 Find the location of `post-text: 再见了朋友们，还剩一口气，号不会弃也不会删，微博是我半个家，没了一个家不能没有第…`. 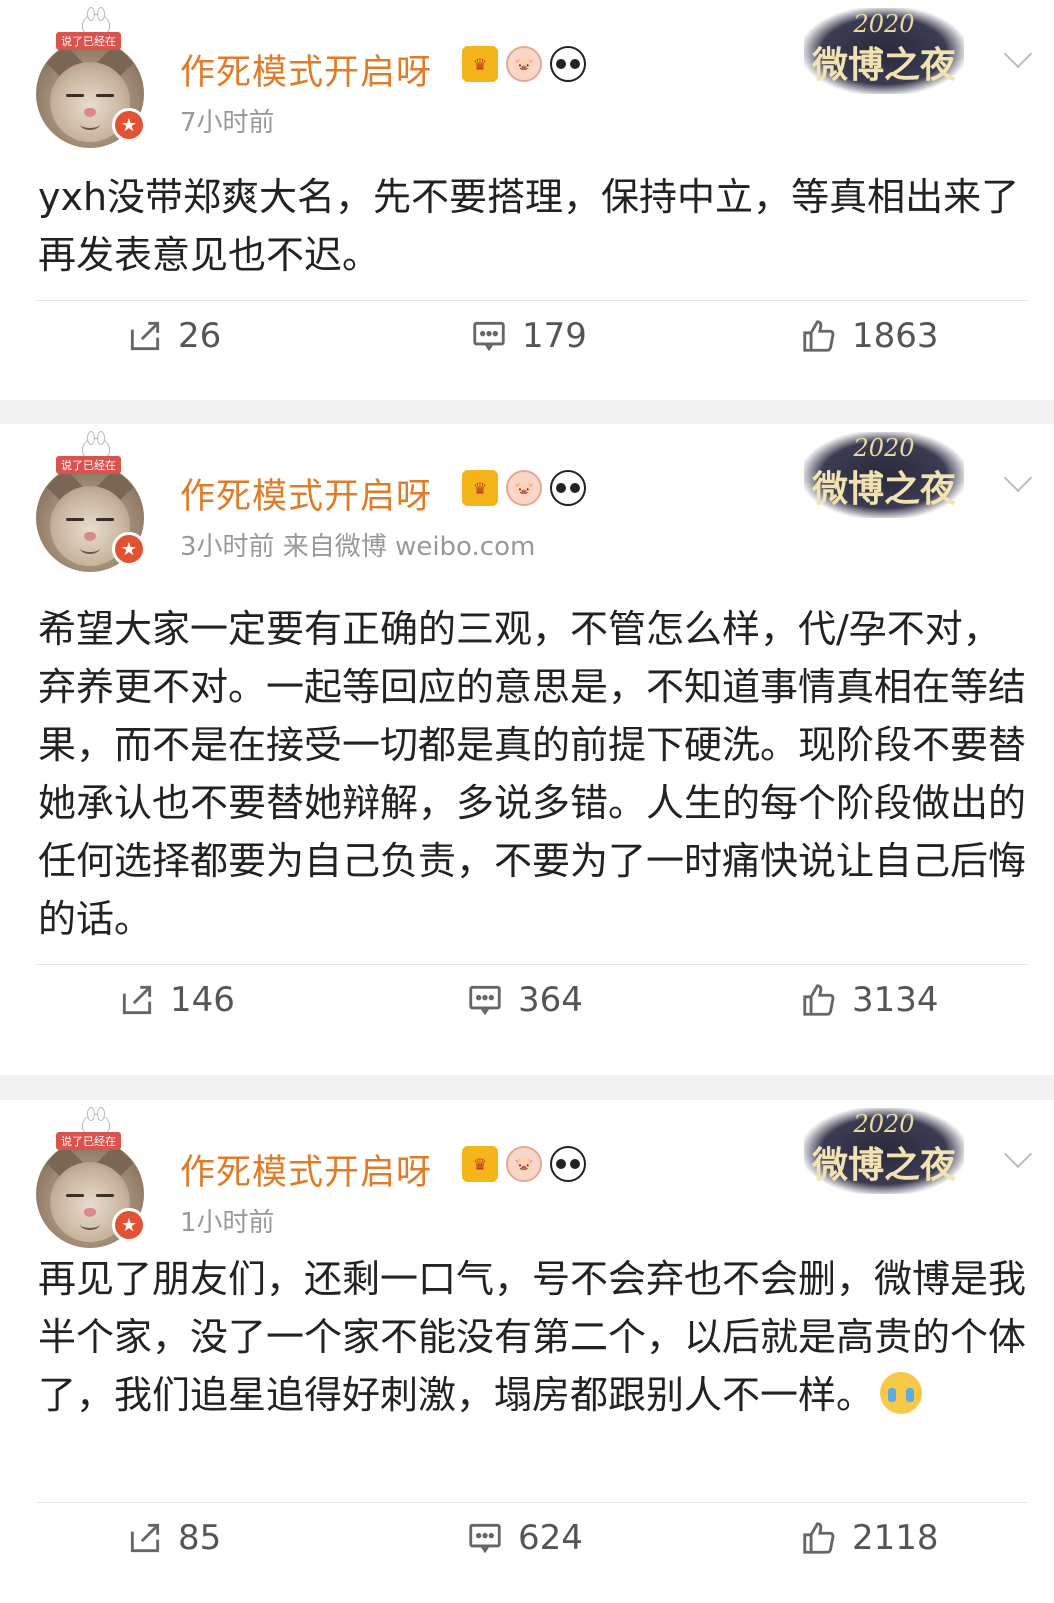

post-text: 再见了朋友们，还剩一口气，号不会弃也不会删，微博是我半个家，没了一个家不能没有第… is located at coordinates (533, 1337).